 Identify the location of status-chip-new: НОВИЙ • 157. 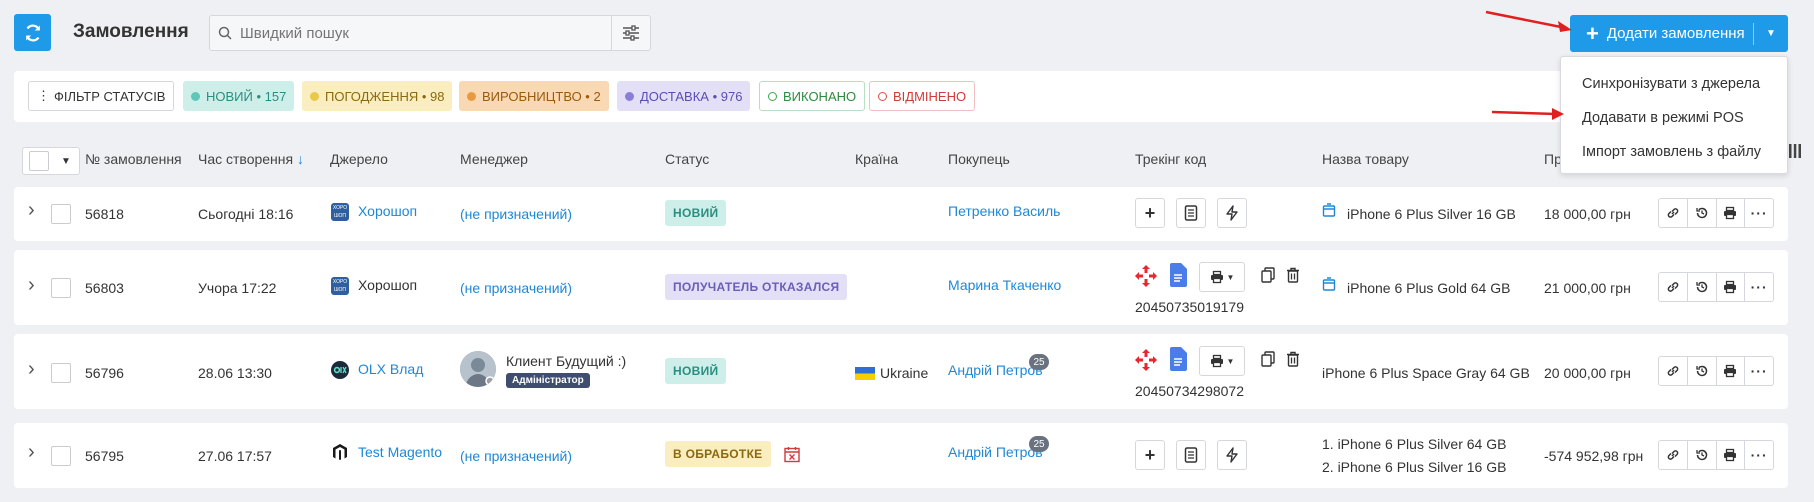
(239, 96).